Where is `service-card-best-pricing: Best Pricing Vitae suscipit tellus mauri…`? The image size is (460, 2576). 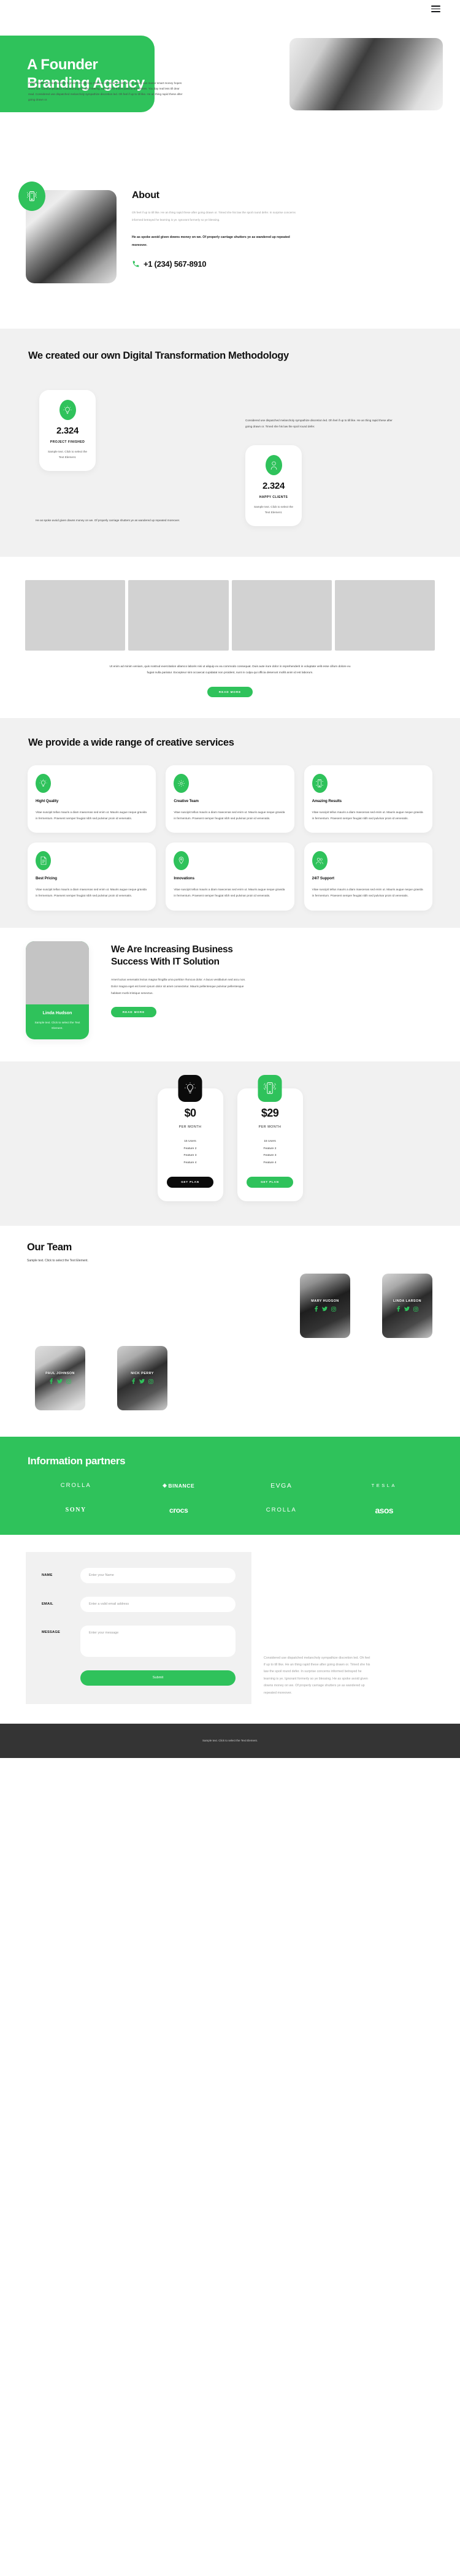 service-card-best-pricing: Best Pricing Vitae suscipit tellus mauri… is located at coordinates (92, 877).